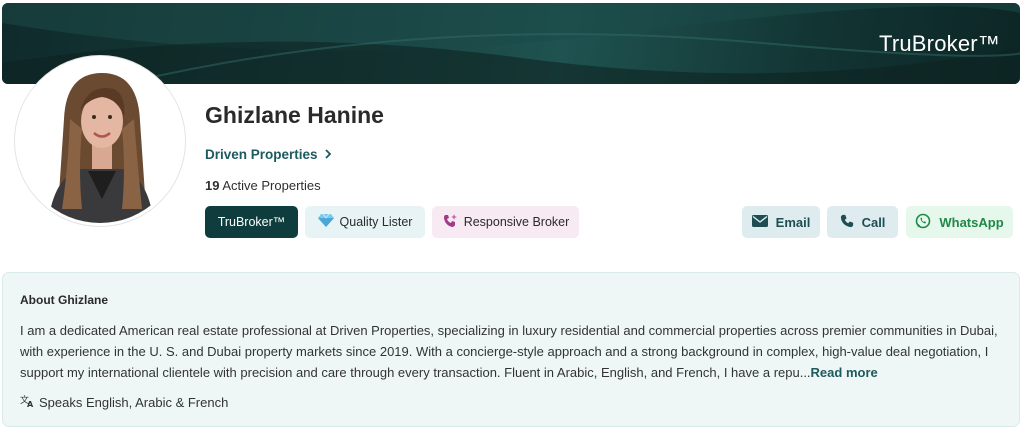  I want to click on whatsapp-icon, so click(923, 222).